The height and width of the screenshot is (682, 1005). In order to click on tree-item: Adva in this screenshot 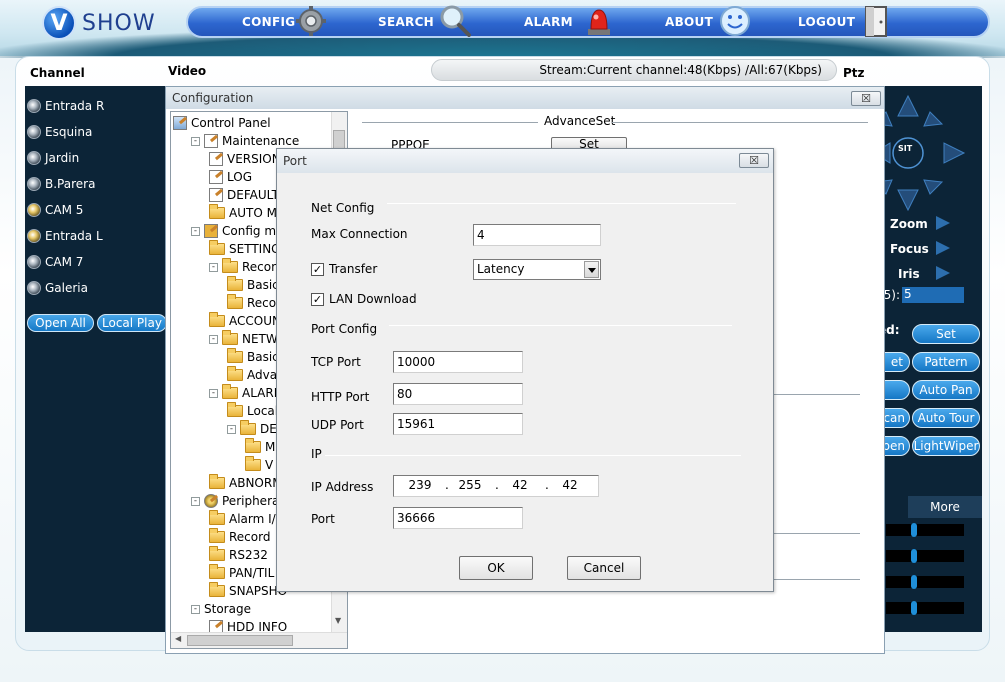, I will do `click(252, 375)`.